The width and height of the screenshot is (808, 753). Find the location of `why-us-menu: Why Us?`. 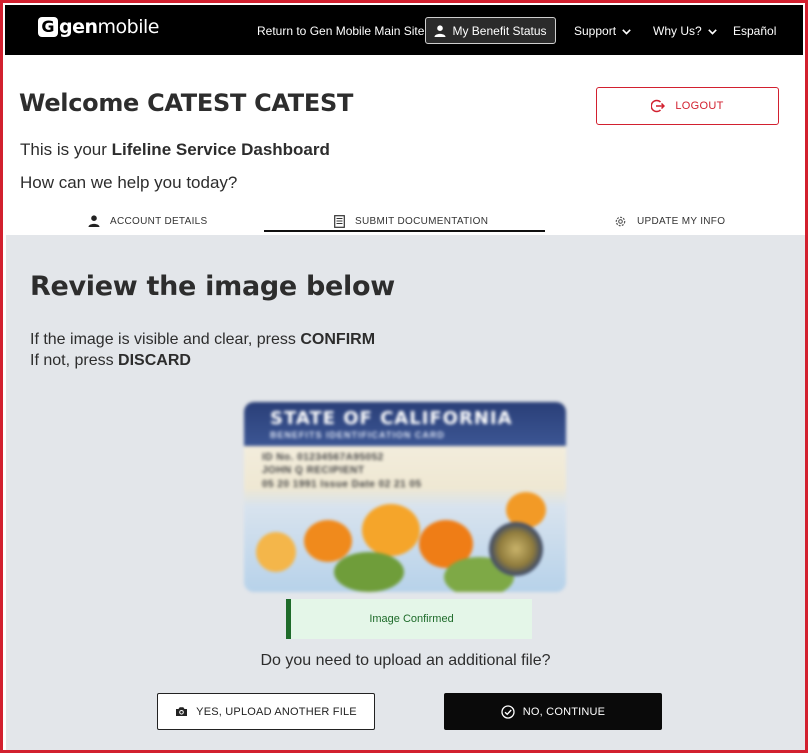

why-us-menu: Why Us? is located at coordinates (685, 31).